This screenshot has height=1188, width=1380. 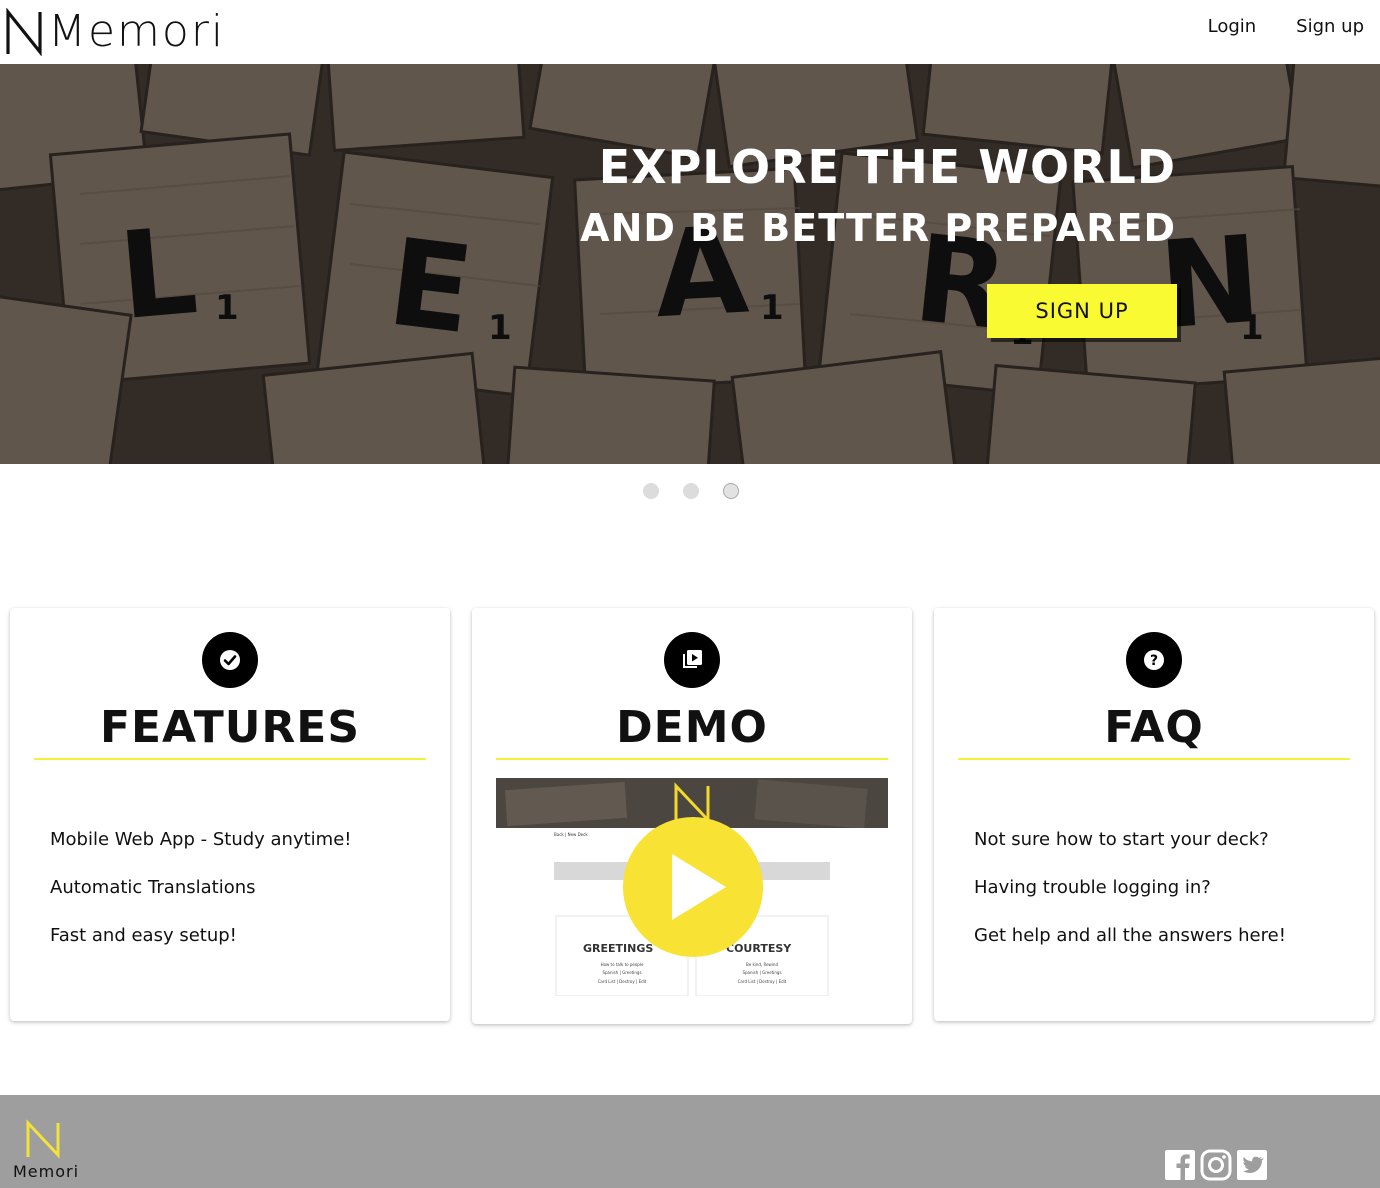 I want to click on features-item: Automatic Translations, so click(x=153, y=887).